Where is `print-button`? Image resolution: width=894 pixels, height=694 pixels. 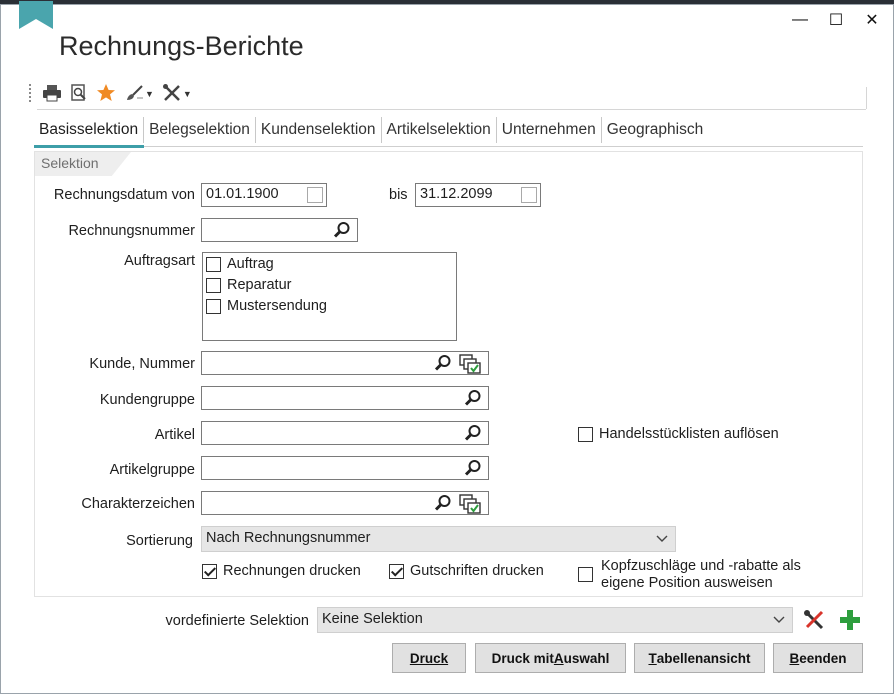 print-button is located at coordinates (52, 93).